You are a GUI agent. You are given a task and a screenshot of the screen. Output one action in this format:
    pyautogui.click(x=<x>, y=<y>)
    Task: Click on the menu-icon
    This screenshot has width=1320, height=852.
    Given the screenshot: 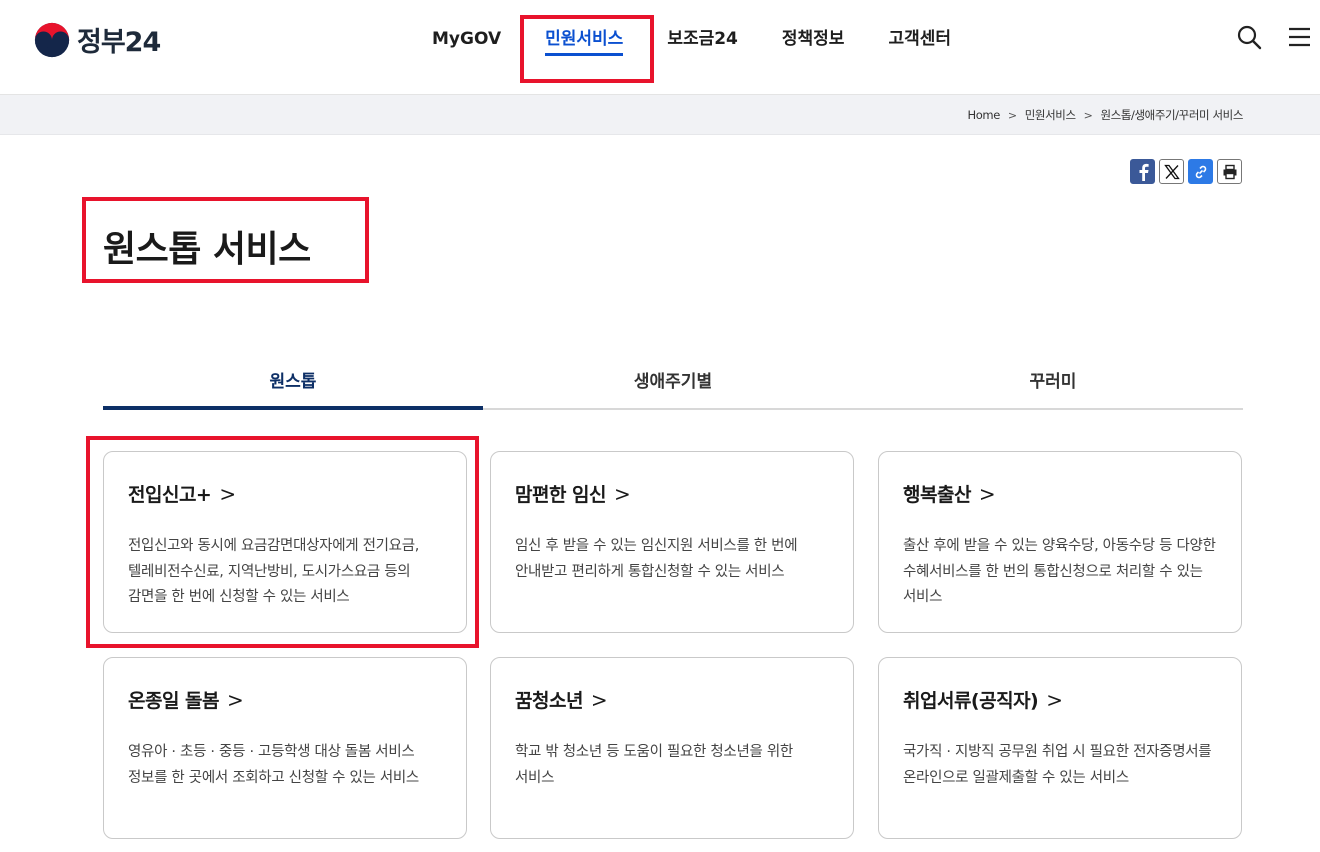 What is the action you would take?
    pyautogui.click(x=1299, y=37)
    